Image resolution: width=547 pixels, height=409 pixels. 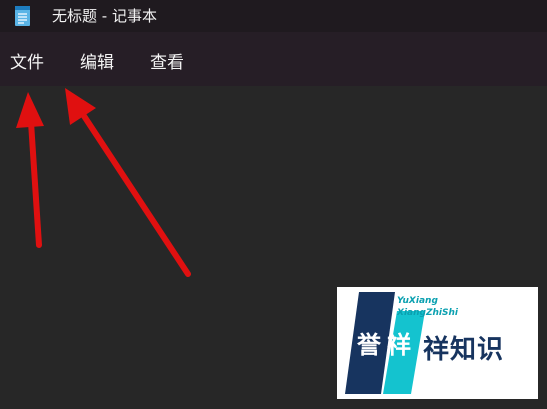 I want to click on menu-bar: 文件 编辑 查看, so click(x=273, y=59).